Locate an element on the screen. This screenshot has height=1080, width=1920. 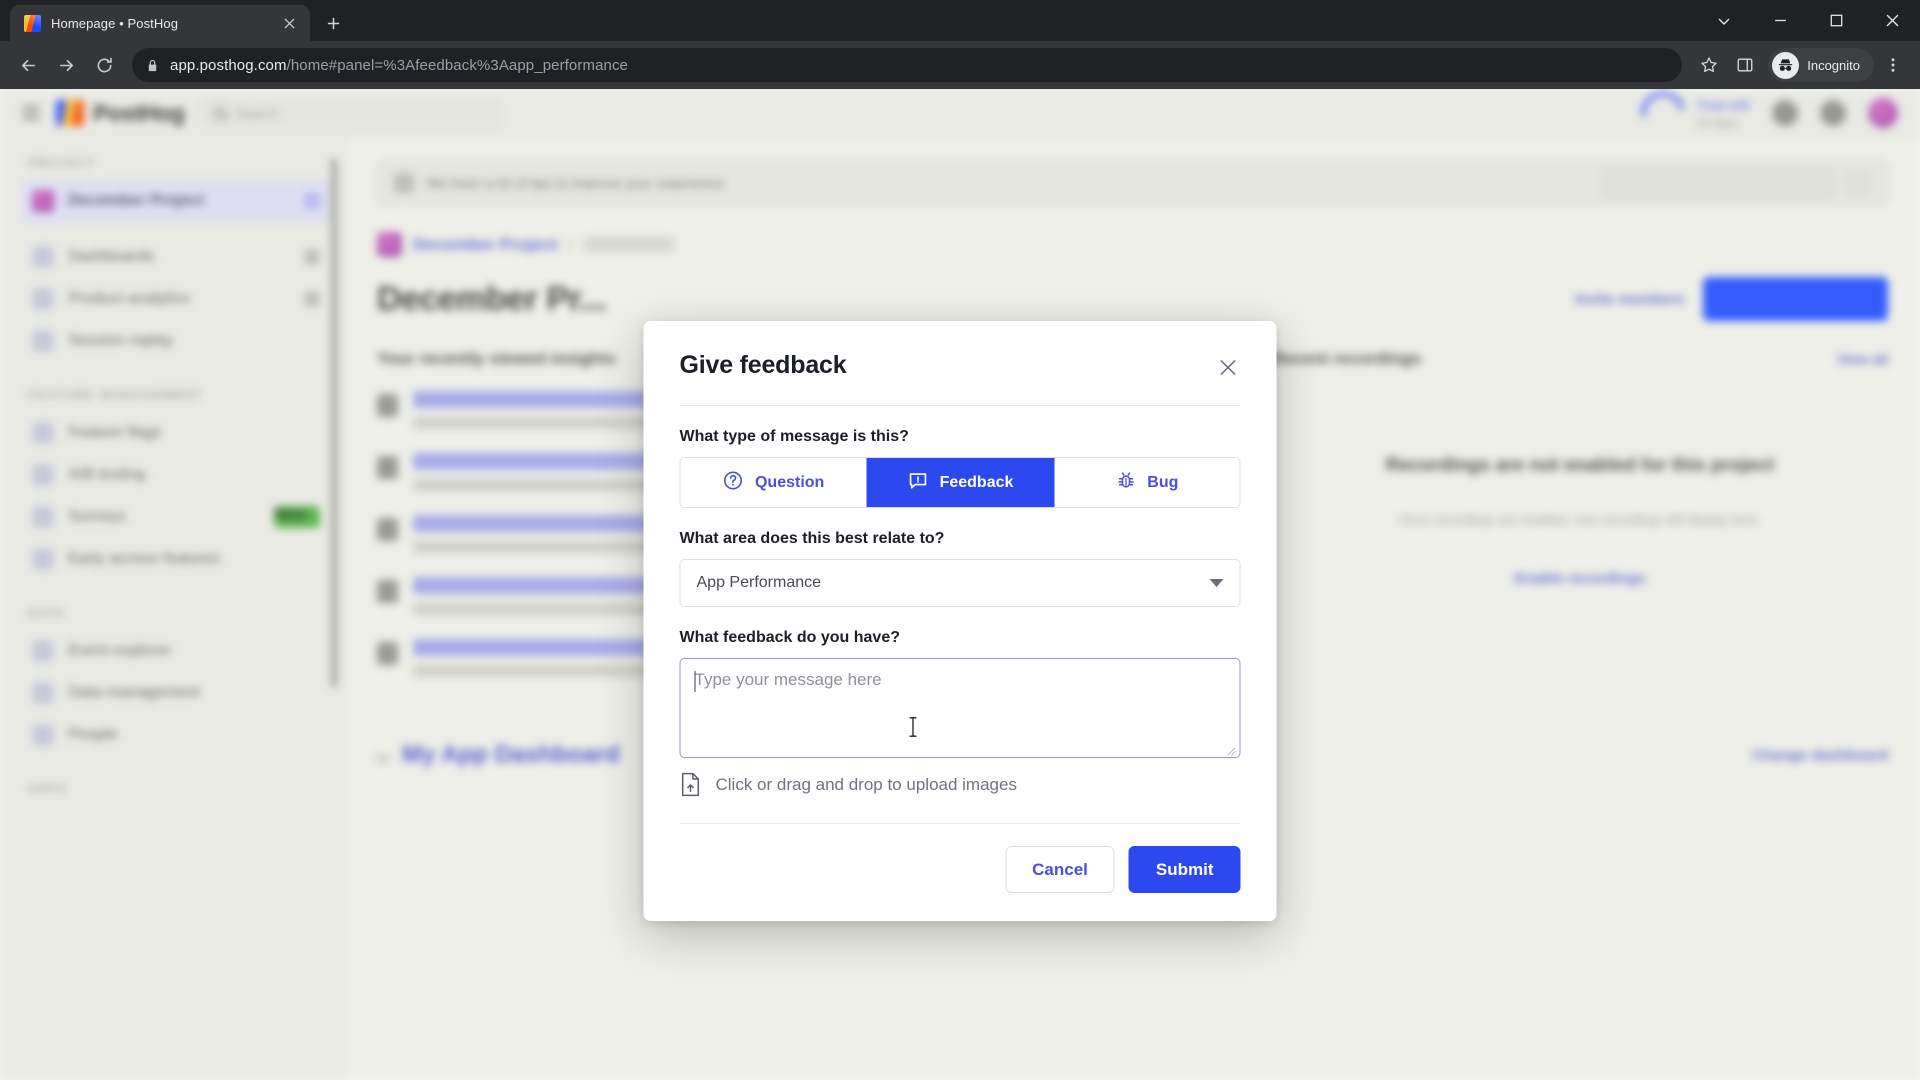
incognito-label: Incognito is located at coordinates (1833, 65).